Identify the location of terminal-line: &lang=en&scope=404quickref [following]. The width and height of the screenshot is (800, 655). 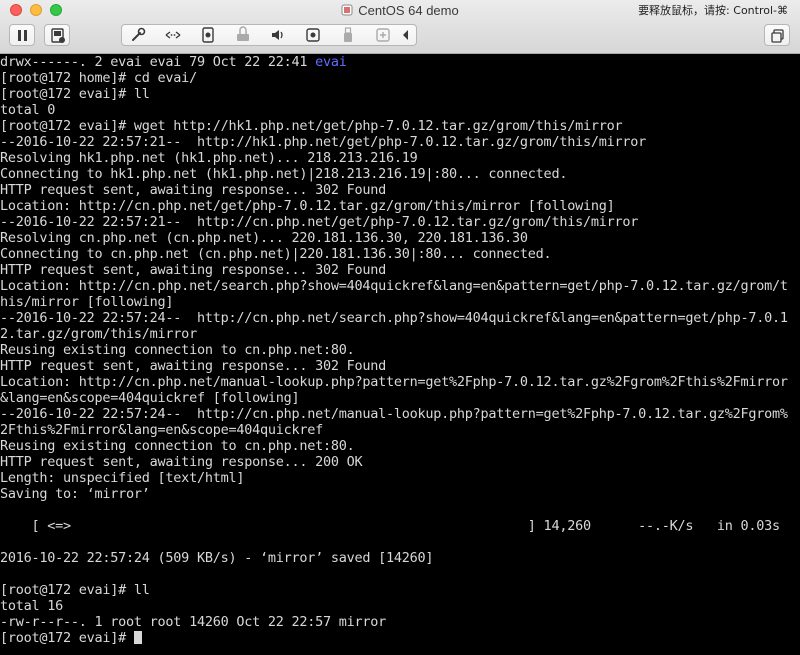
(150, 398).